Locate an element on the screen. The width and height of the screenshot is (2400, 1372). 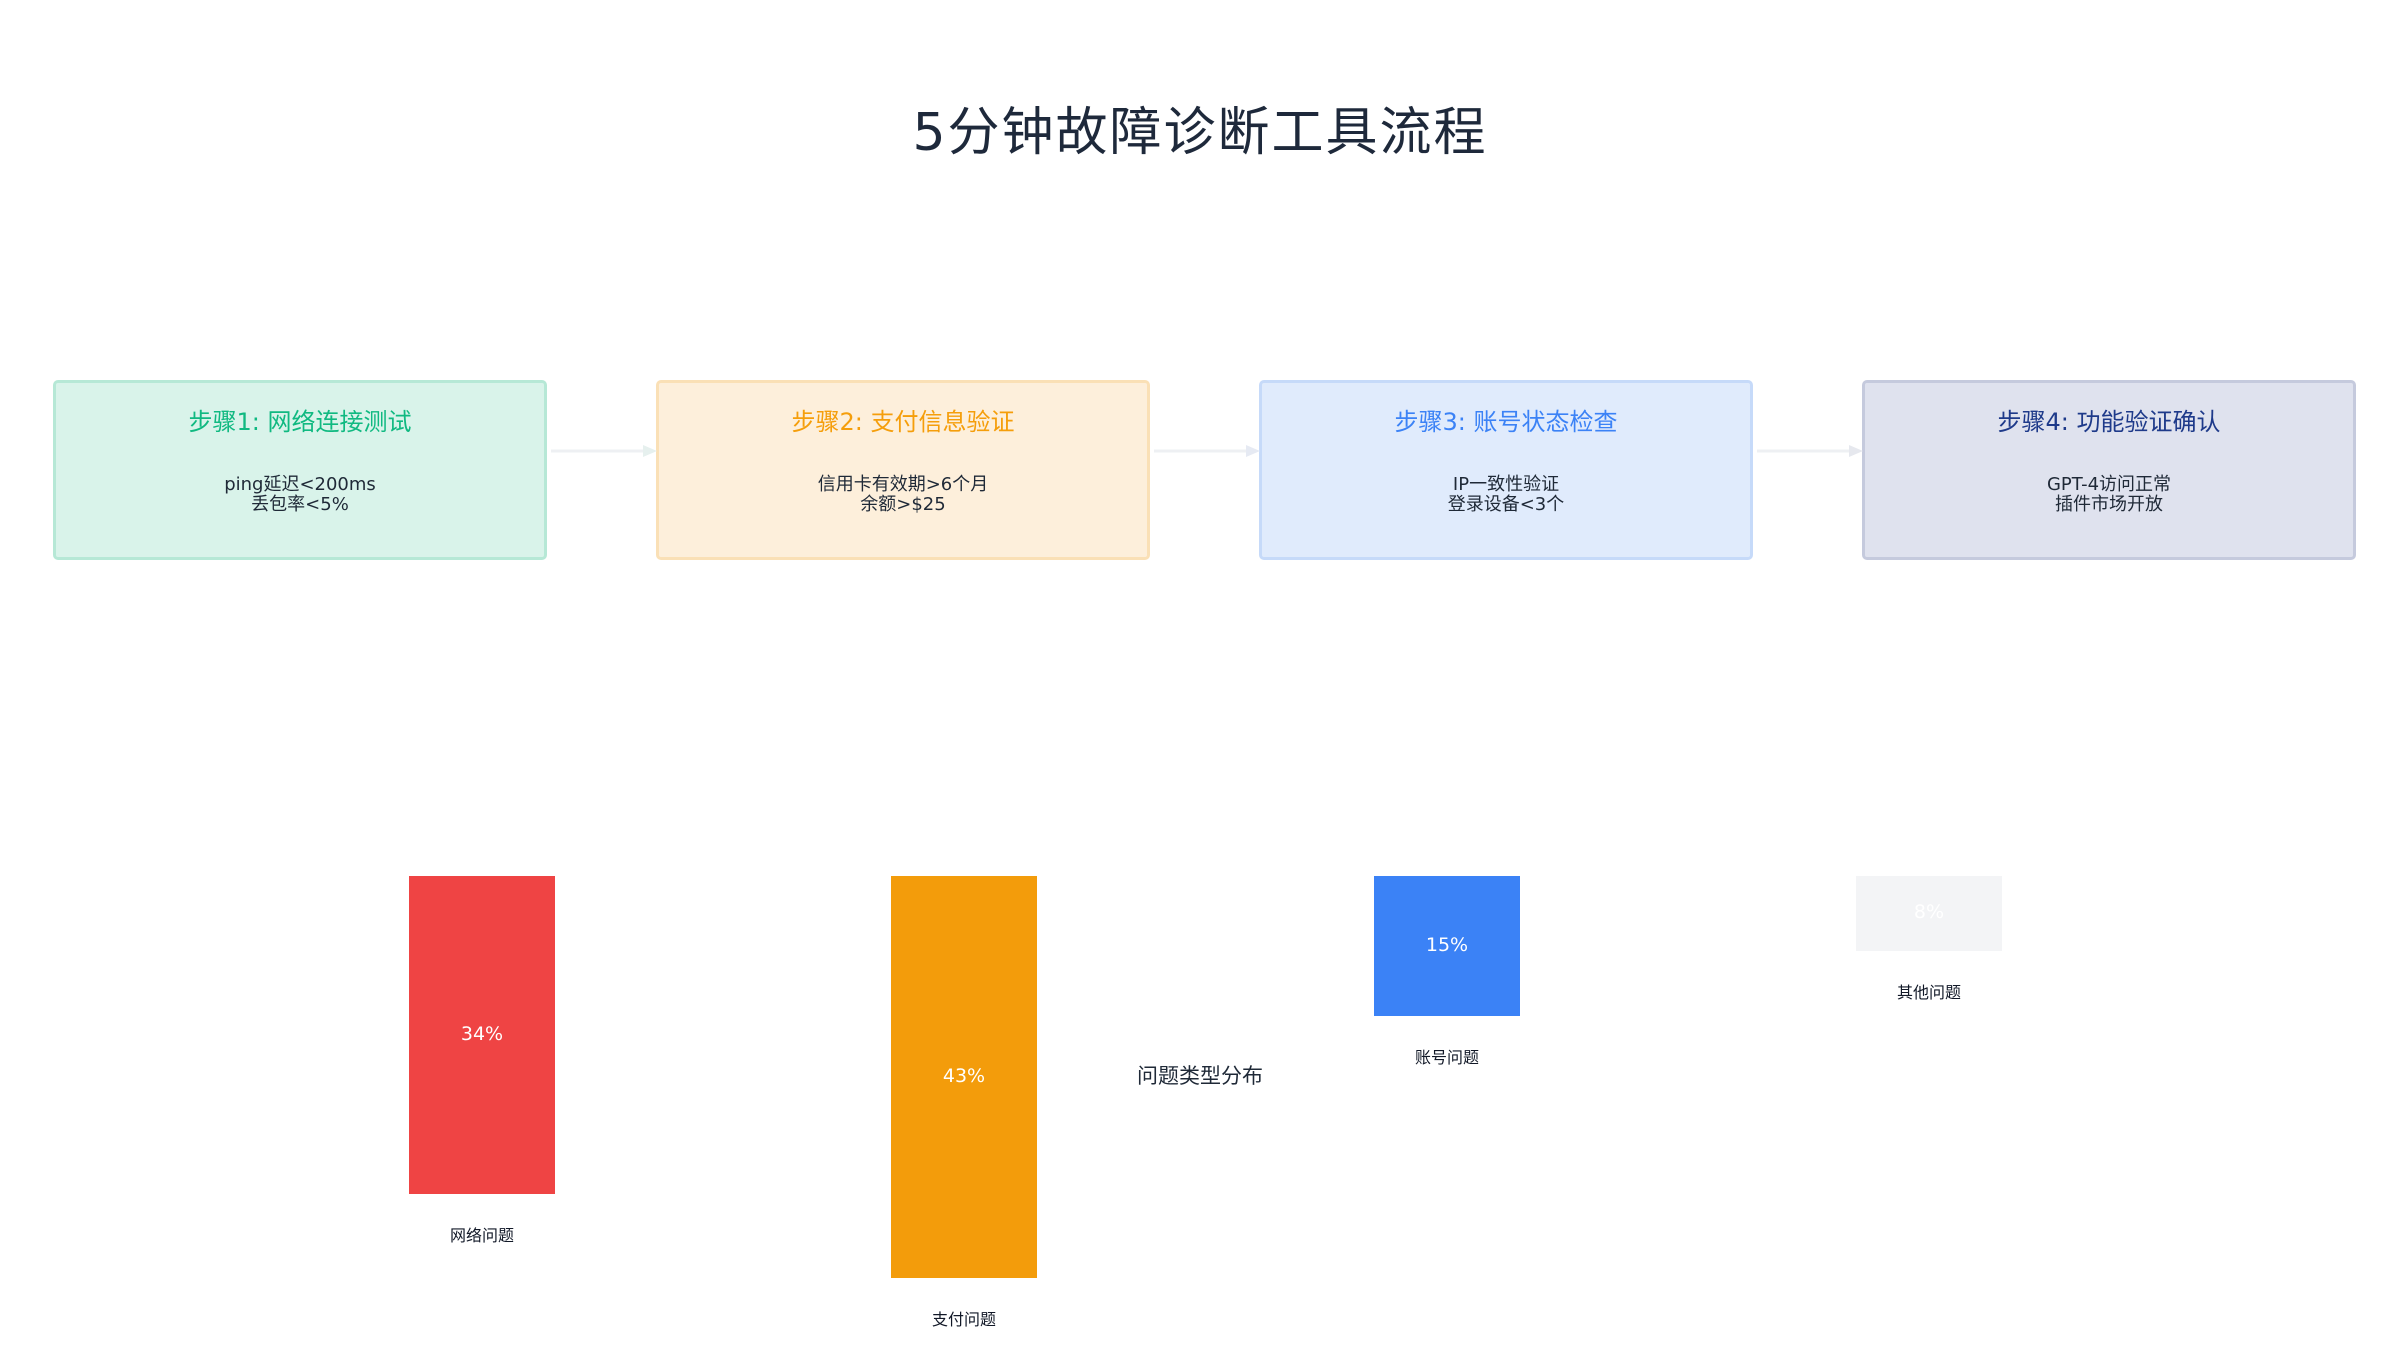
bar-value-label: 43% is located at coordinates (964, 1076).